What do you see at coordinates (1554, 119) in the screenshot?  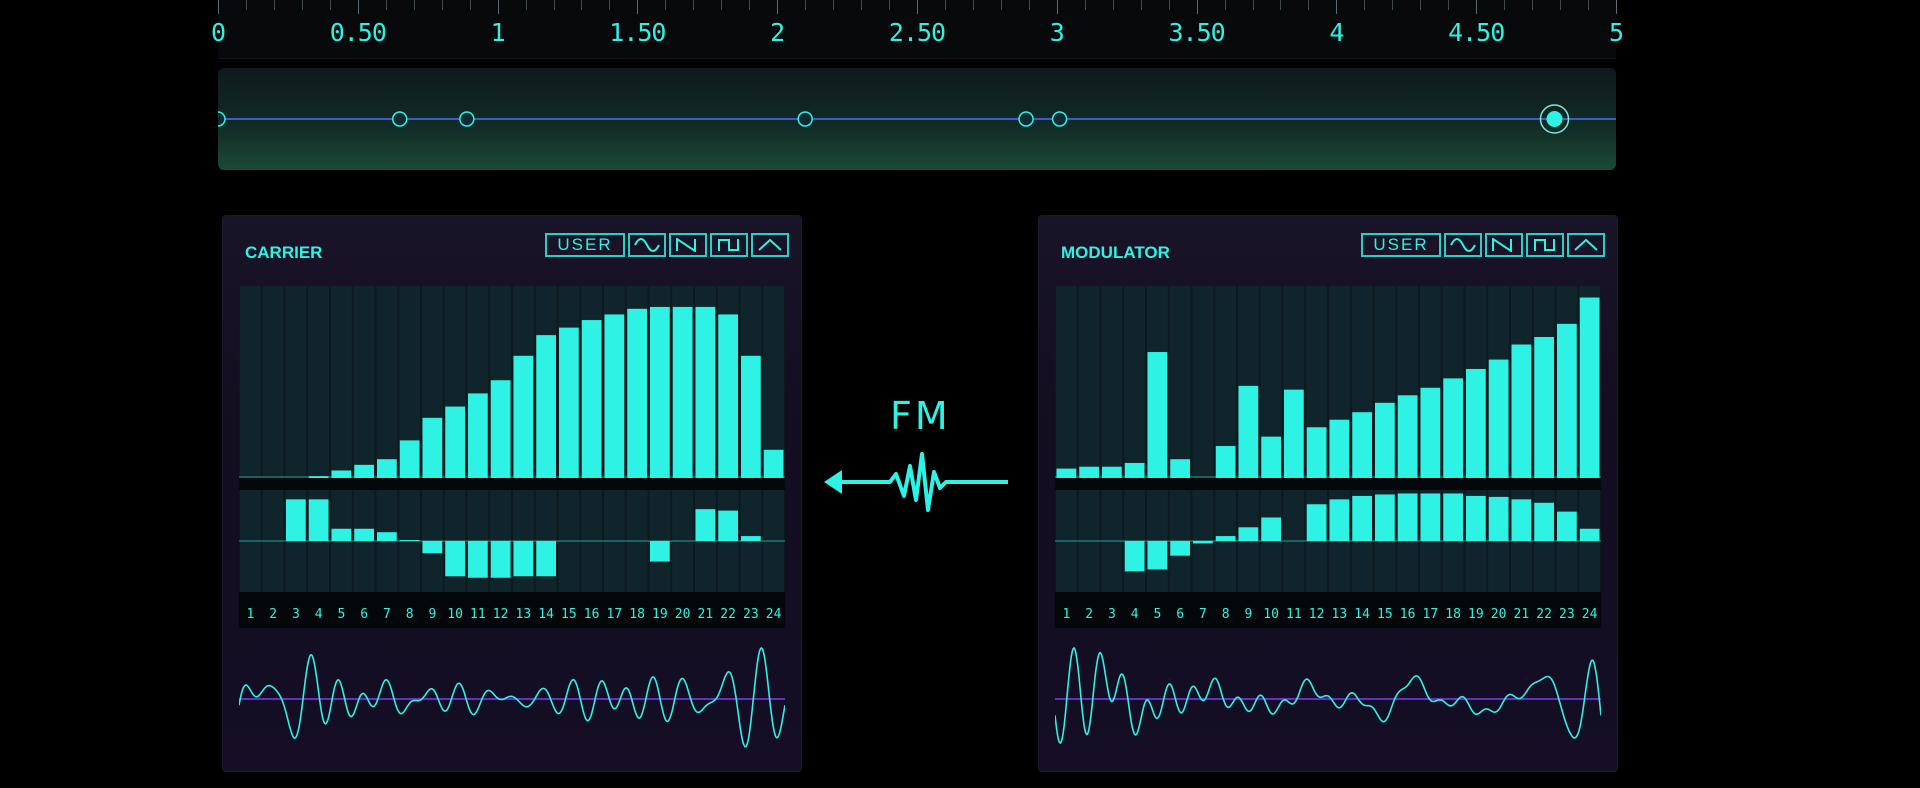 I see `envelope-node-selected` at bounding box center [1554, 119].